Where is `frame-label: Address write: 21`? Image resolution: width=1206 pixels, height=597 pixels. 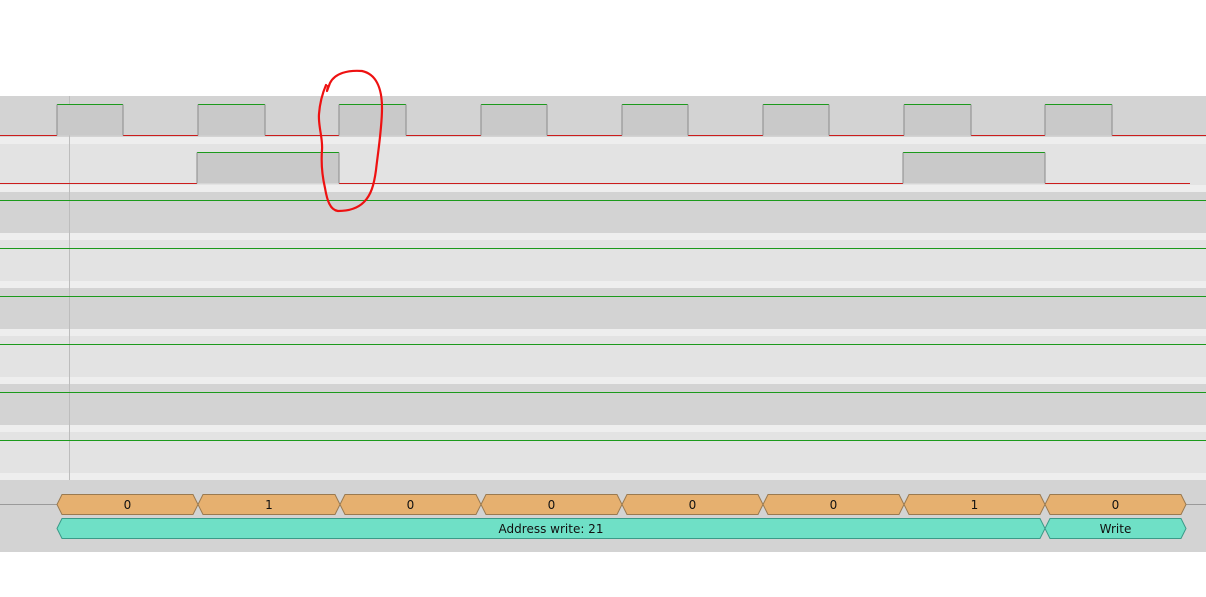 frame-label: Address write: 21 is located at coordinates (551, 529).